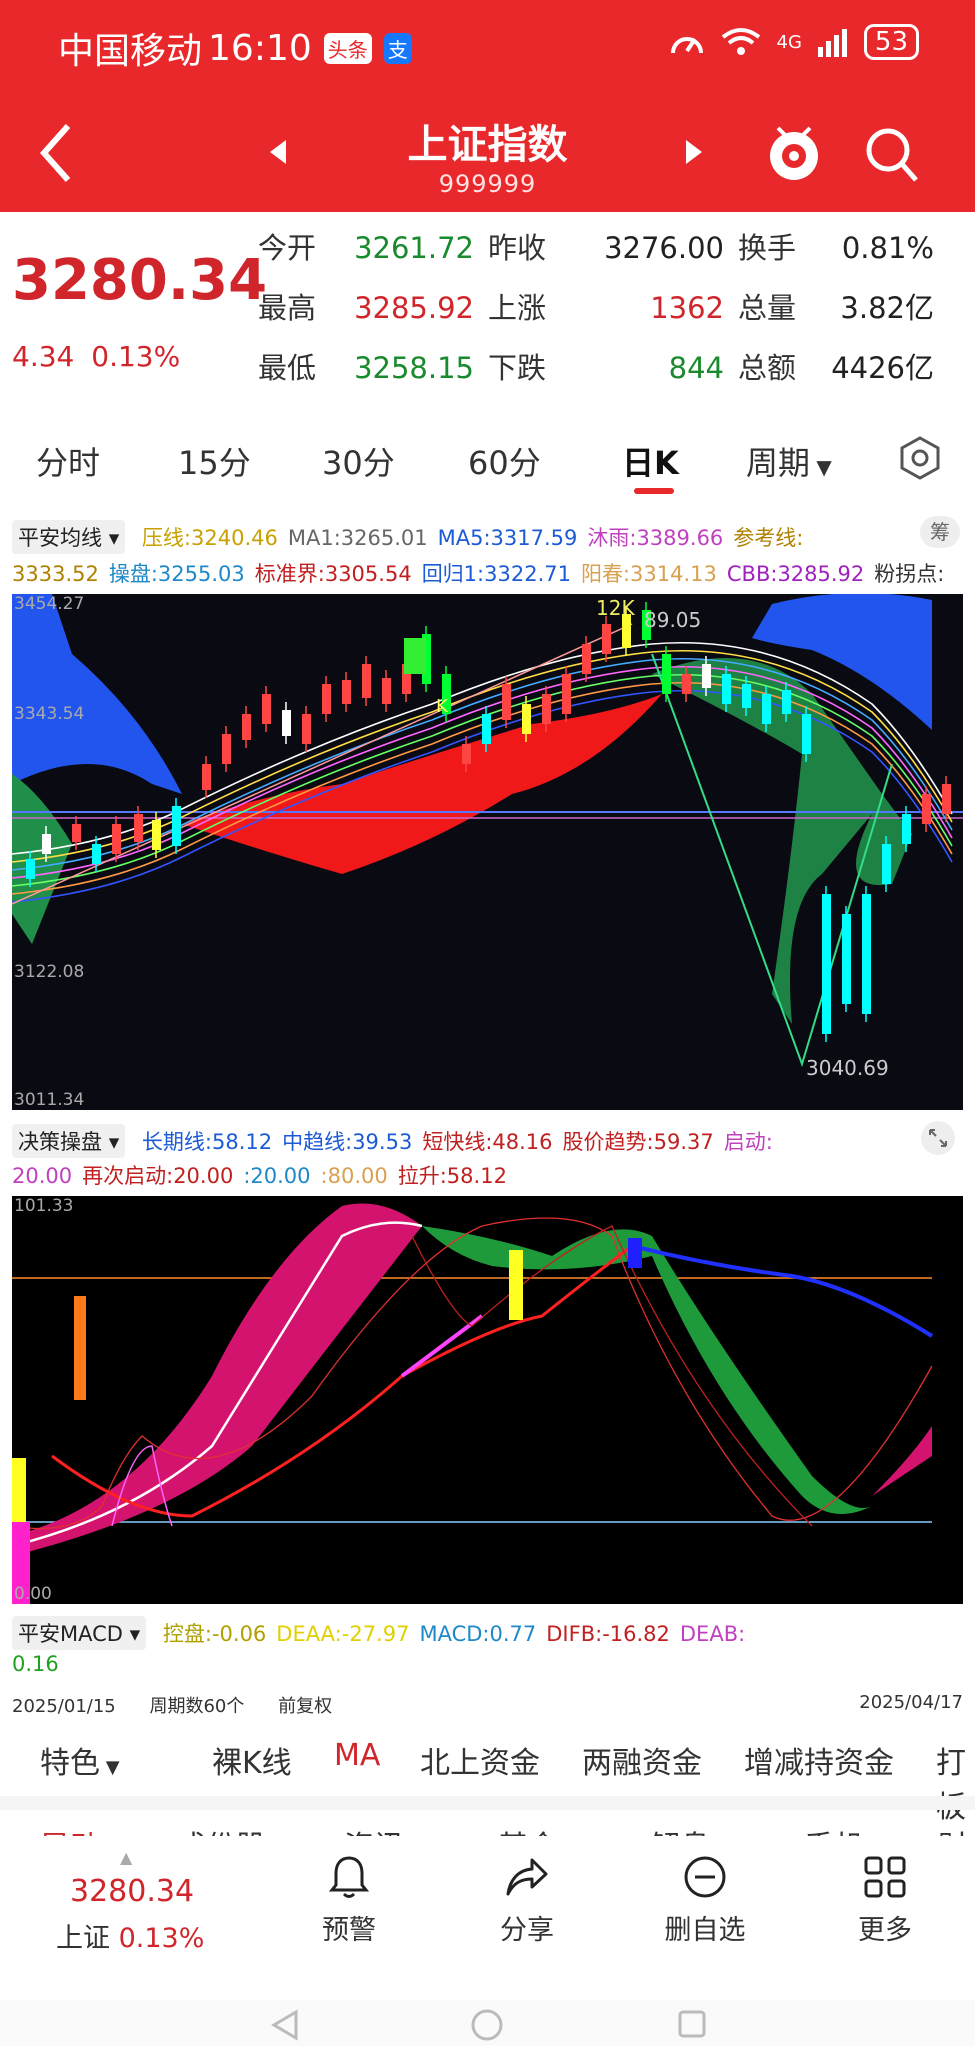 The image size is (975, 2046). I want to click on legend-item: CBB:3285.92, so click(795, 574).